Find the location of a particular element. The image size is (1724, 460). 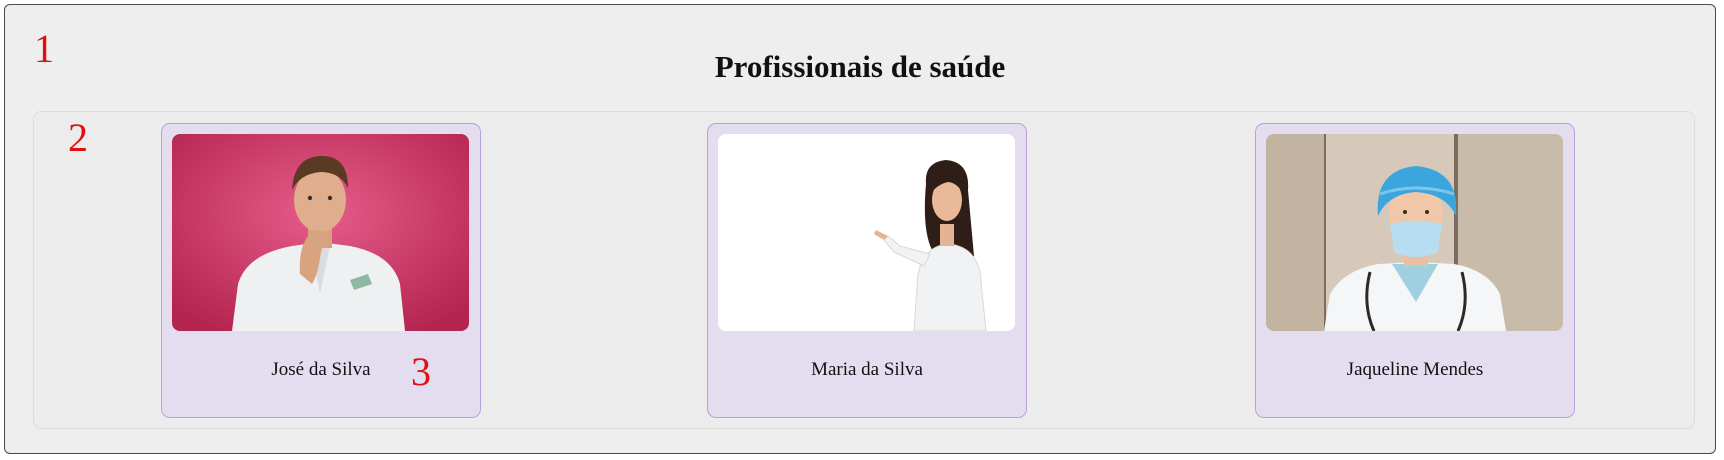

professional-card: Jaqueline Mendes is located at coordinates (1415, 270).